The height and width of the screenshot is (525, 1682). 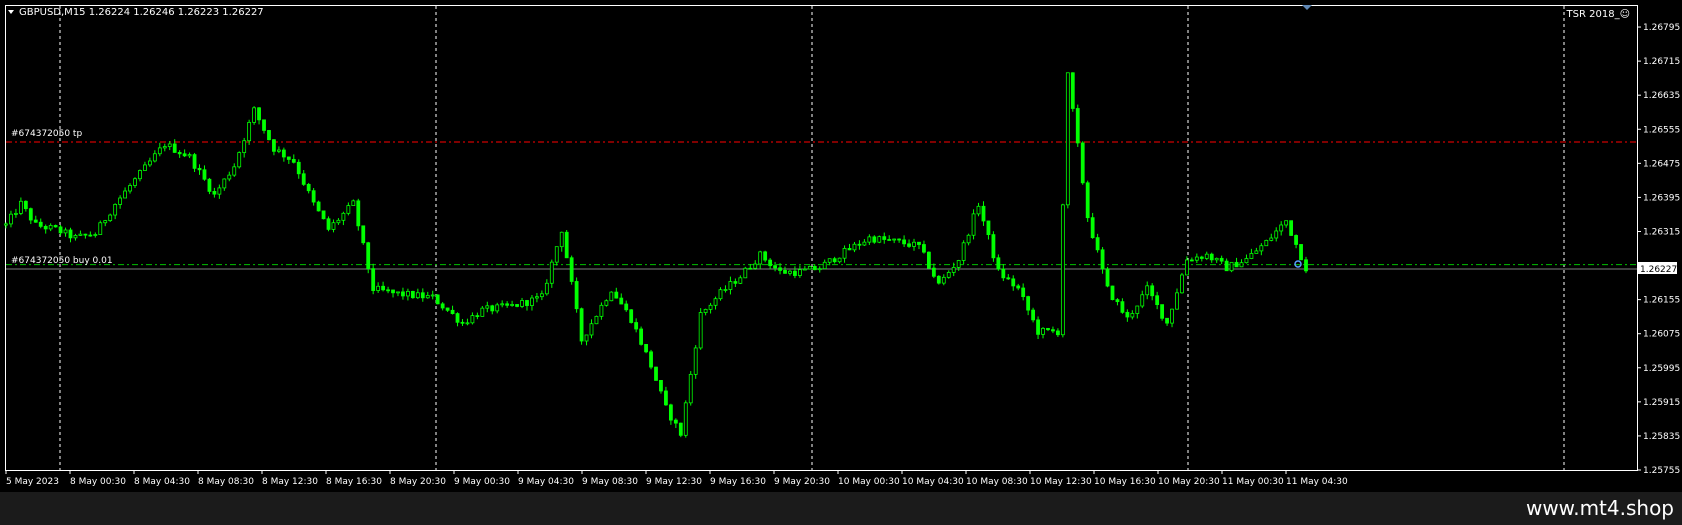 I want to click on x-tick-label: 8 May 00:30, so click(x=98, y=482).